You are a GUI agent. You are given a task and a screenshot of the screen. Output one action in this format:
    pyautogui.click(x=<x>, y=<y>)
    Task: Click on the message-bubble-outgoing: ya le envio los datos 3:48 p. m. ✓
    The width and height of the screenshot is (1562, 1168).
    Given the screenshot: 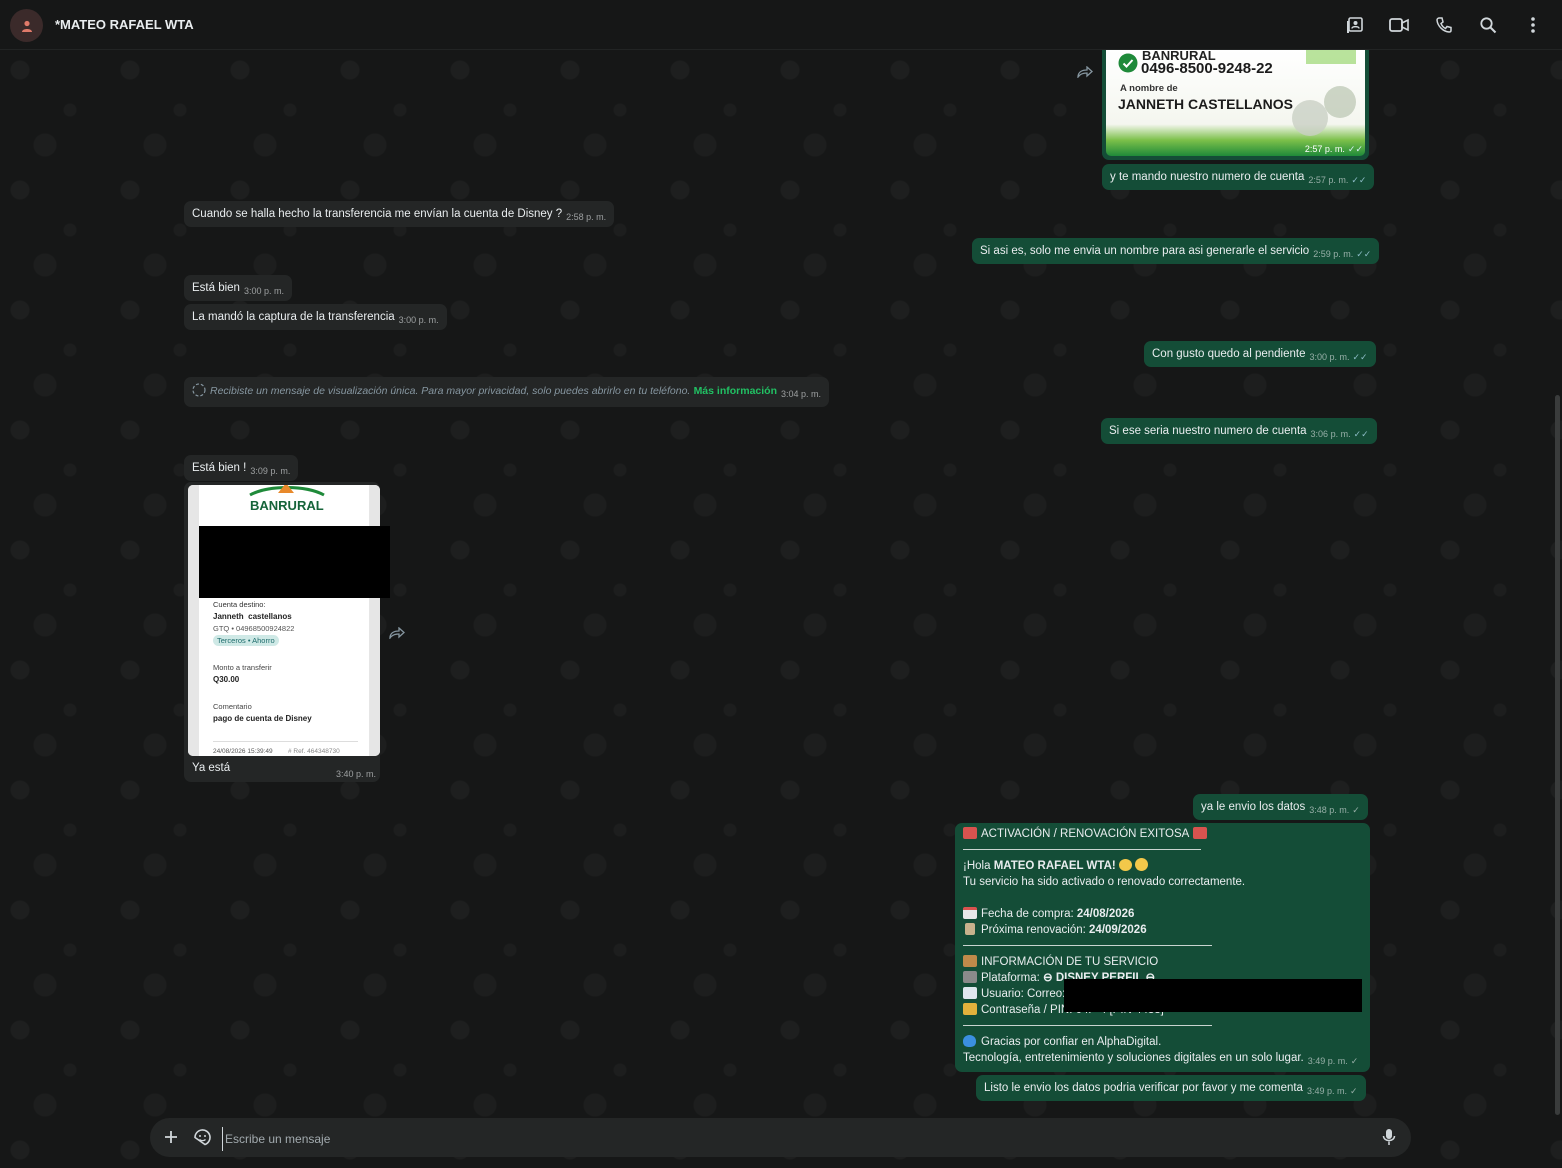 What is the action you would take?
    pyautogui.click(x=1280, y=807)
    